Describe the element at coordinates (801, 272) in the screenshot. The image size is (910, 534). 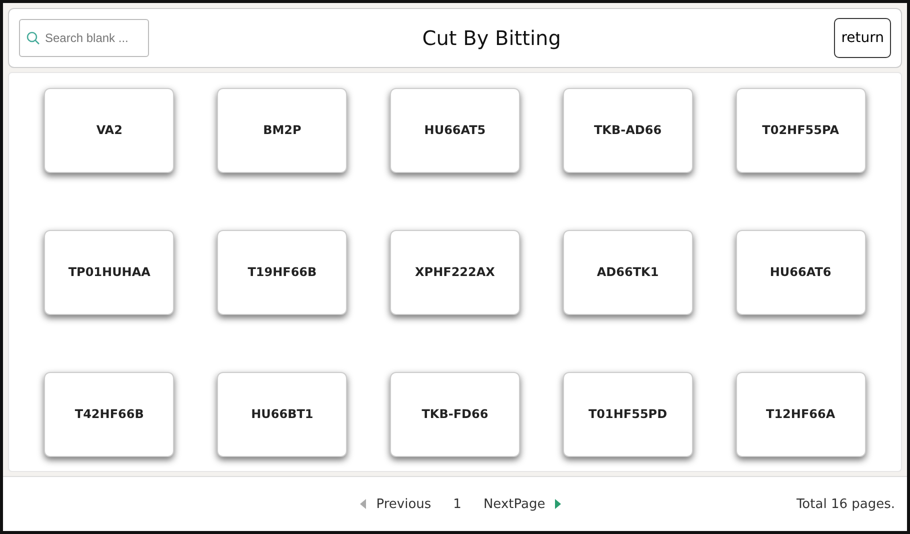
I see `key-button: HU66AT6` at that location.